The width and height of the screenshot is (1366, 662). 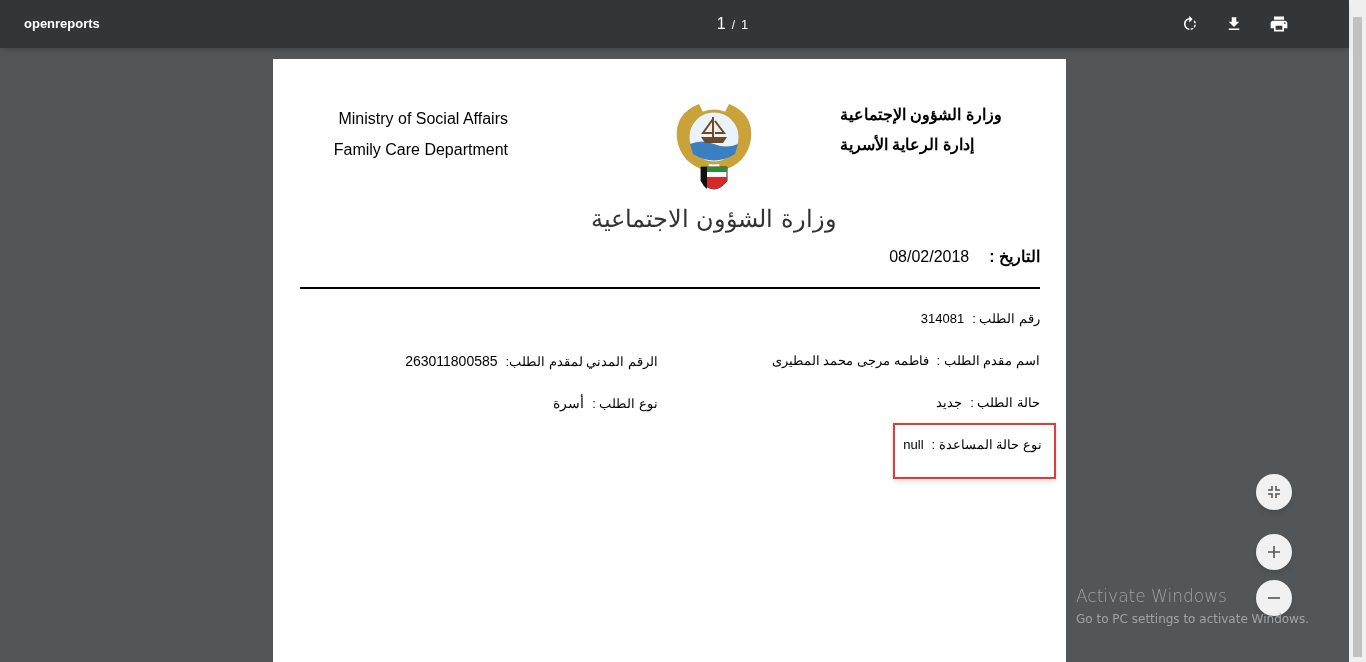 What do you see at coordinates (423, 119) in the screenshot?
I see `header-line: Ministry of Social Affairs` at bounding box center [423, 119].